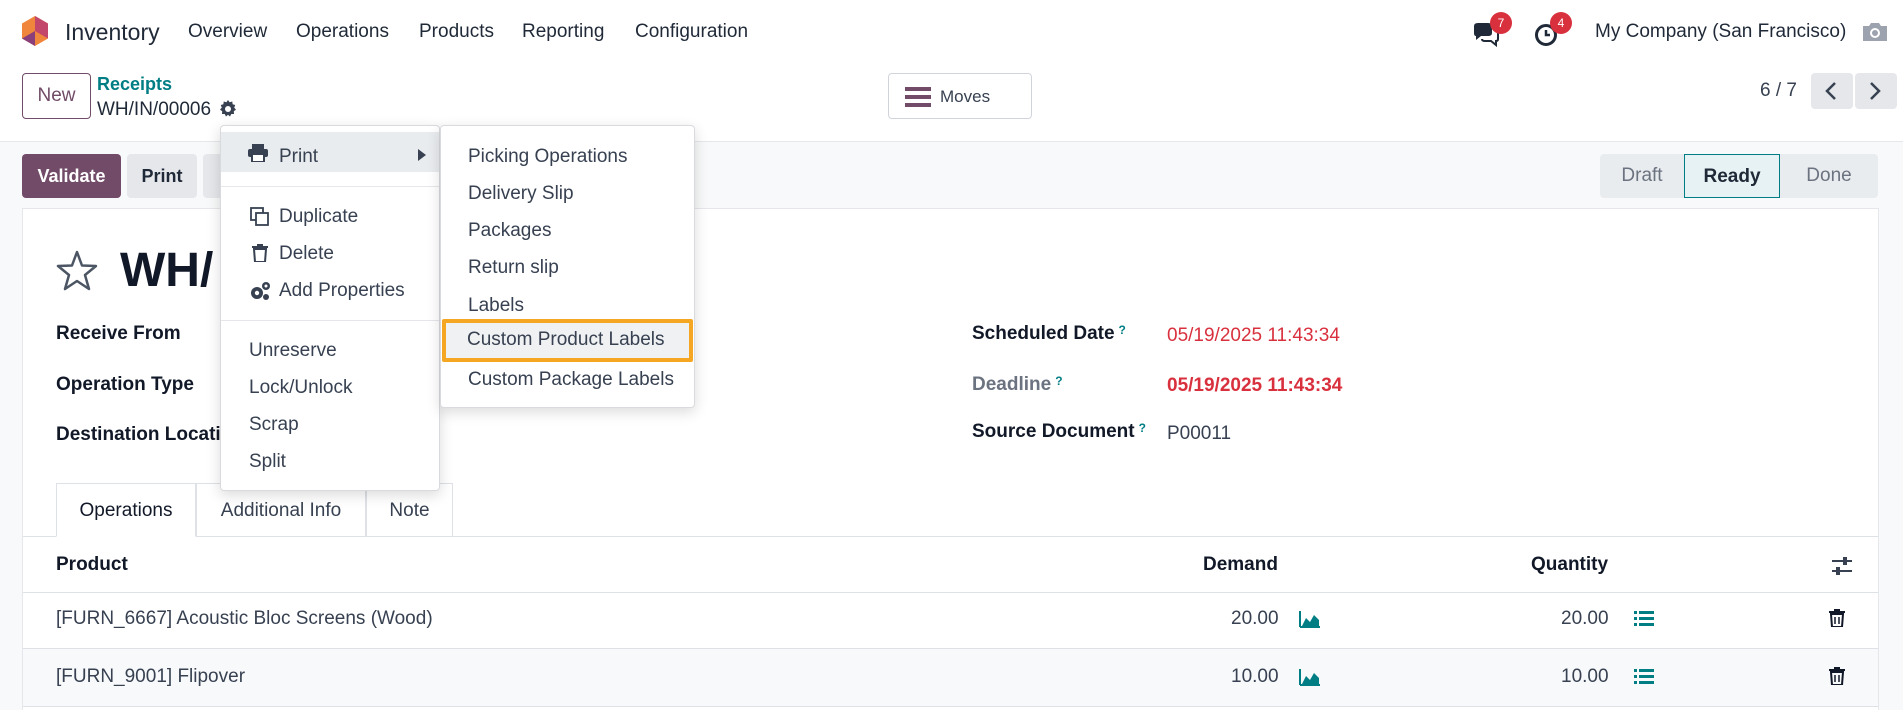 The image size is (1903, 710). What do you see at coordinates (918, 97) in the screenshot?
I see `list-icon` at bounding box center [918, 97].